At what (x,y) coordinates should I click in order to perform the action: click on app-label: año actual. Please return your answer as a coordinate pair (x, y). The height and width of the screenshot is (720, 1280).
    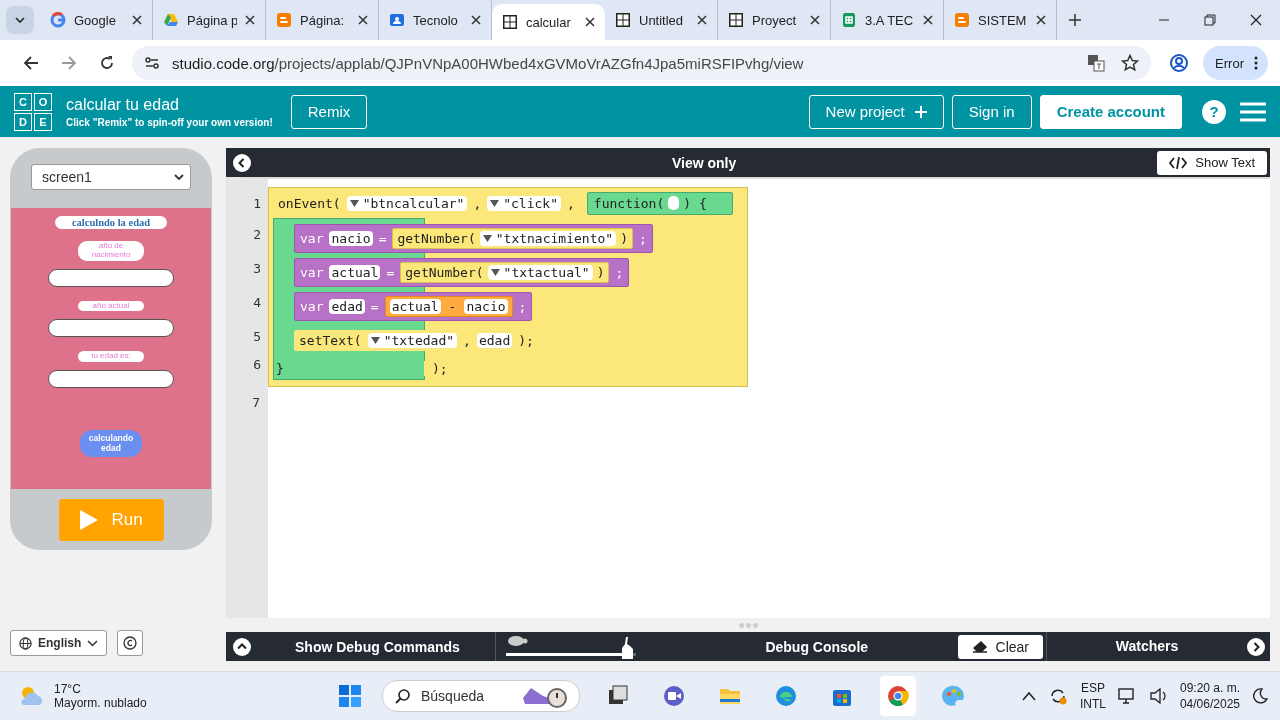
    Looking at the image, I should click on (111, 306).